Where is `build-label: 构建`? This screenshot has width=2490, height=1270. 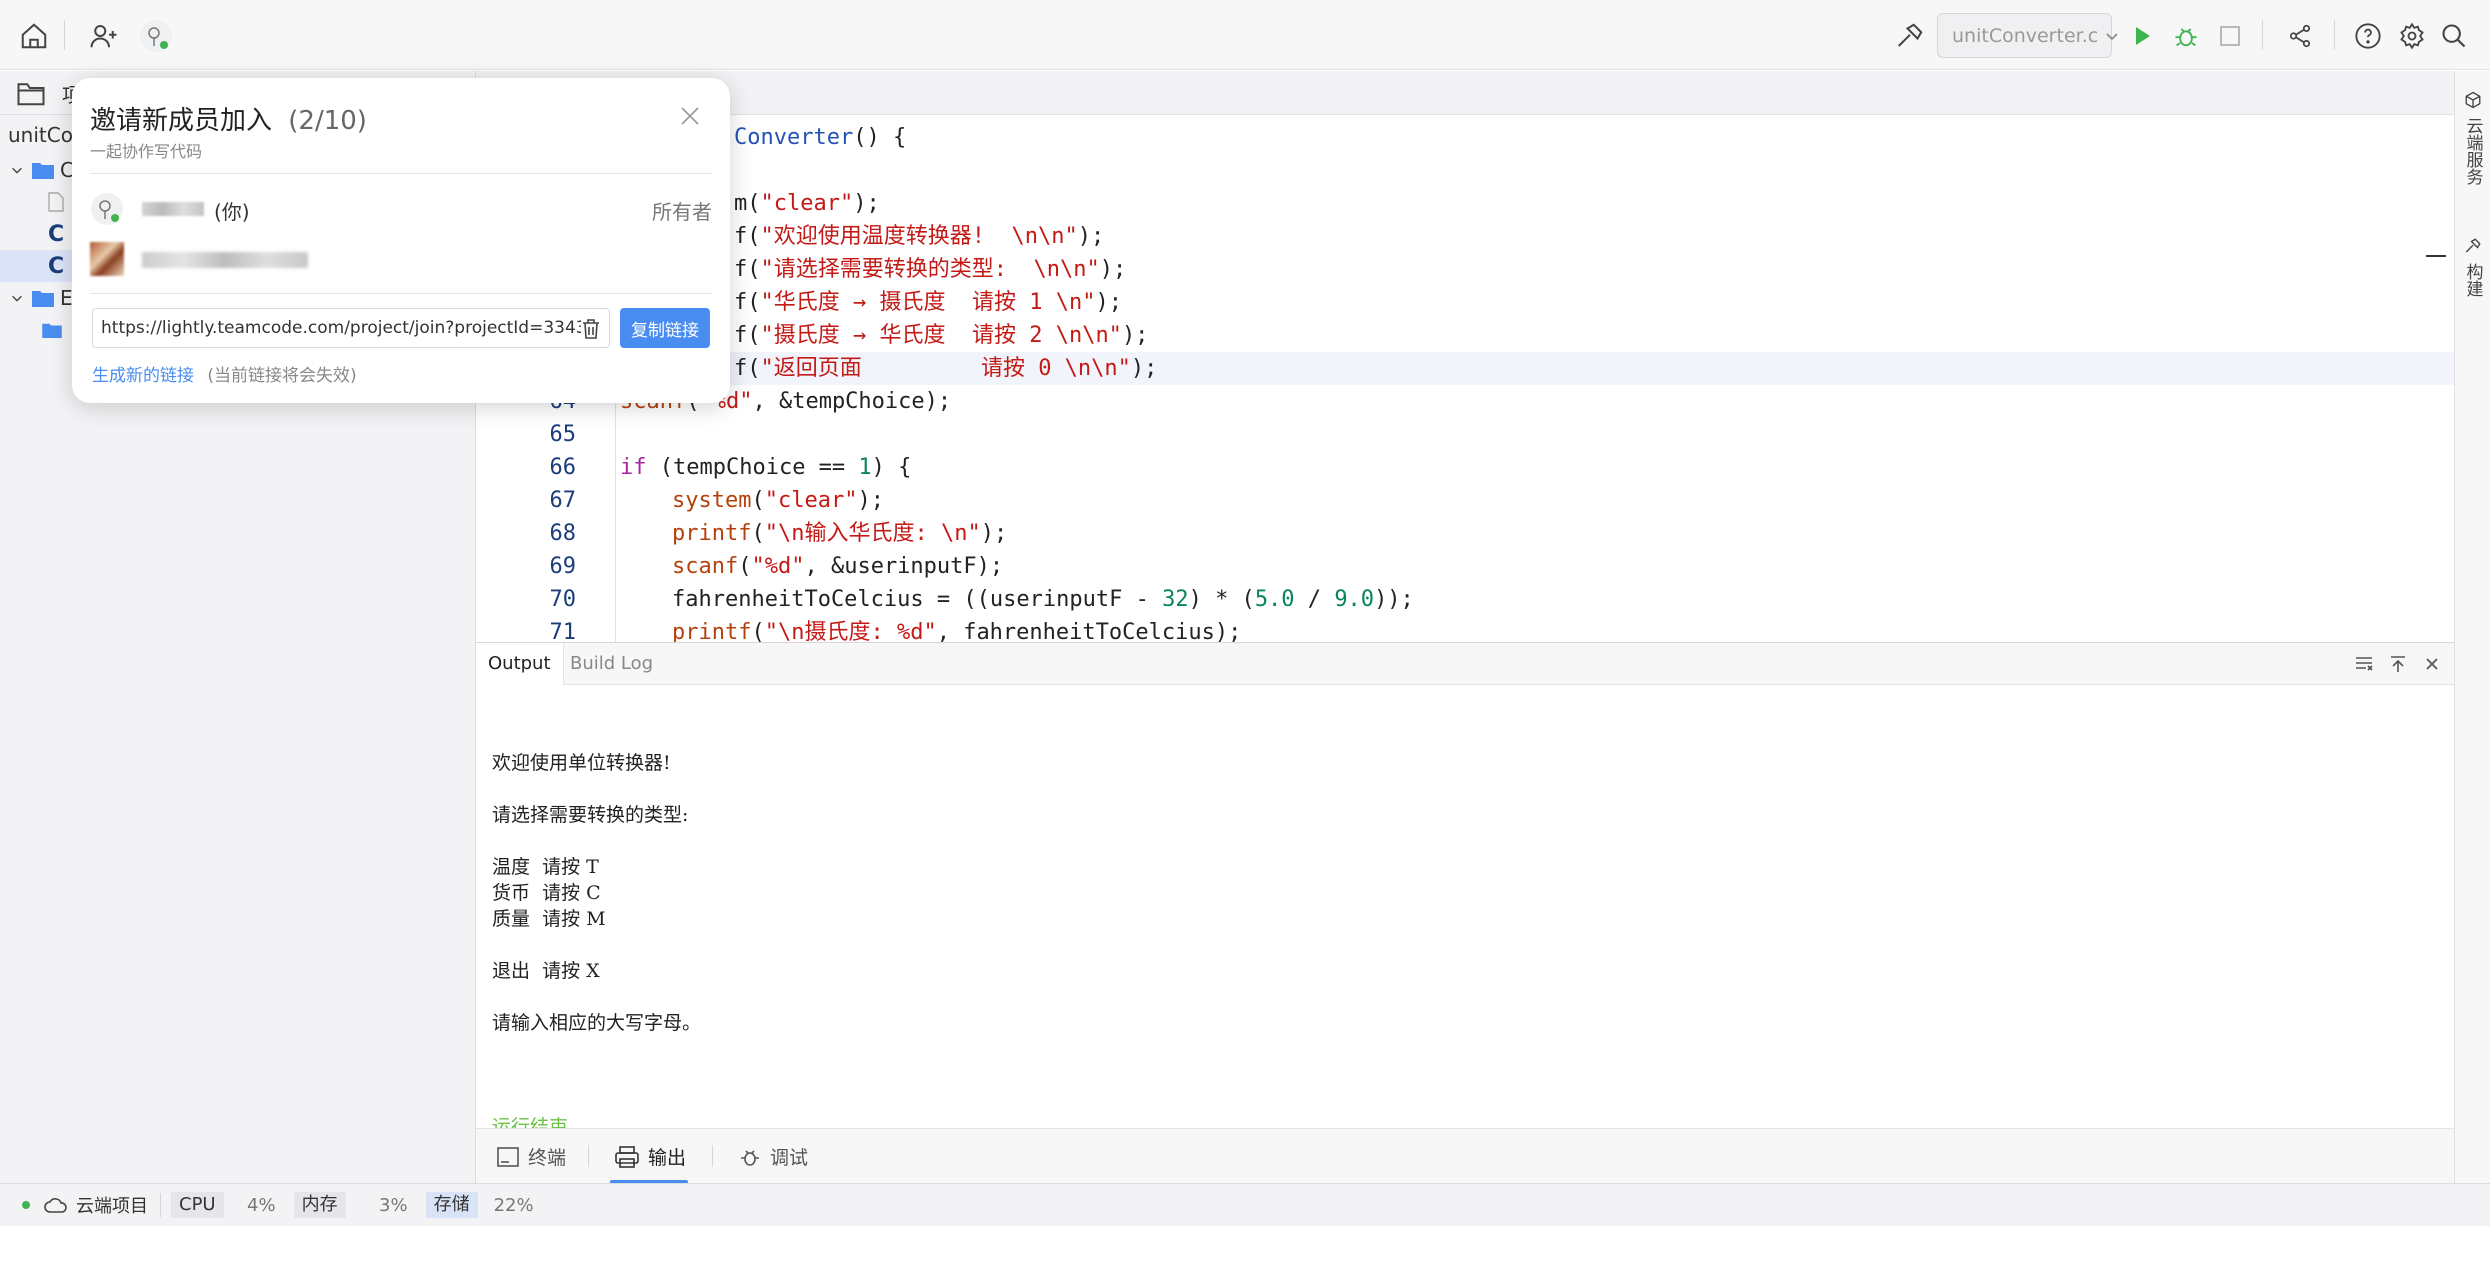 build-label: 构建 is located at coordinates (2472, 280).